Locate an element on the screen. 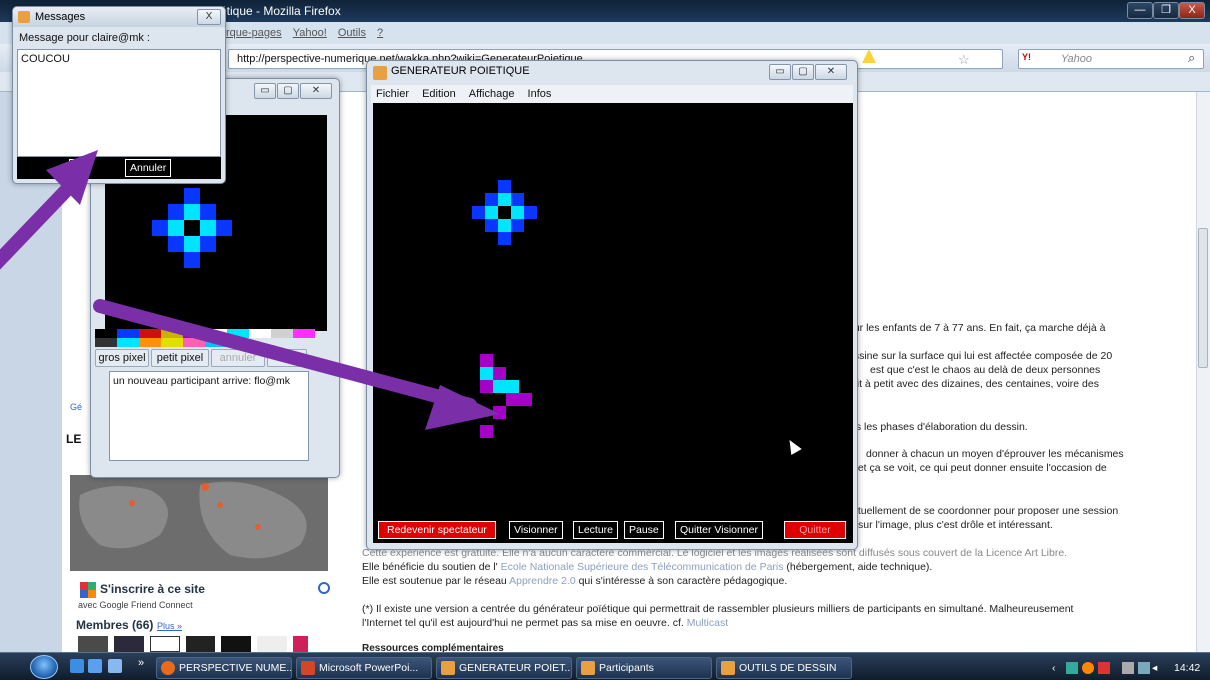  clock: 14:42 is located at coordinates (1187, 668).